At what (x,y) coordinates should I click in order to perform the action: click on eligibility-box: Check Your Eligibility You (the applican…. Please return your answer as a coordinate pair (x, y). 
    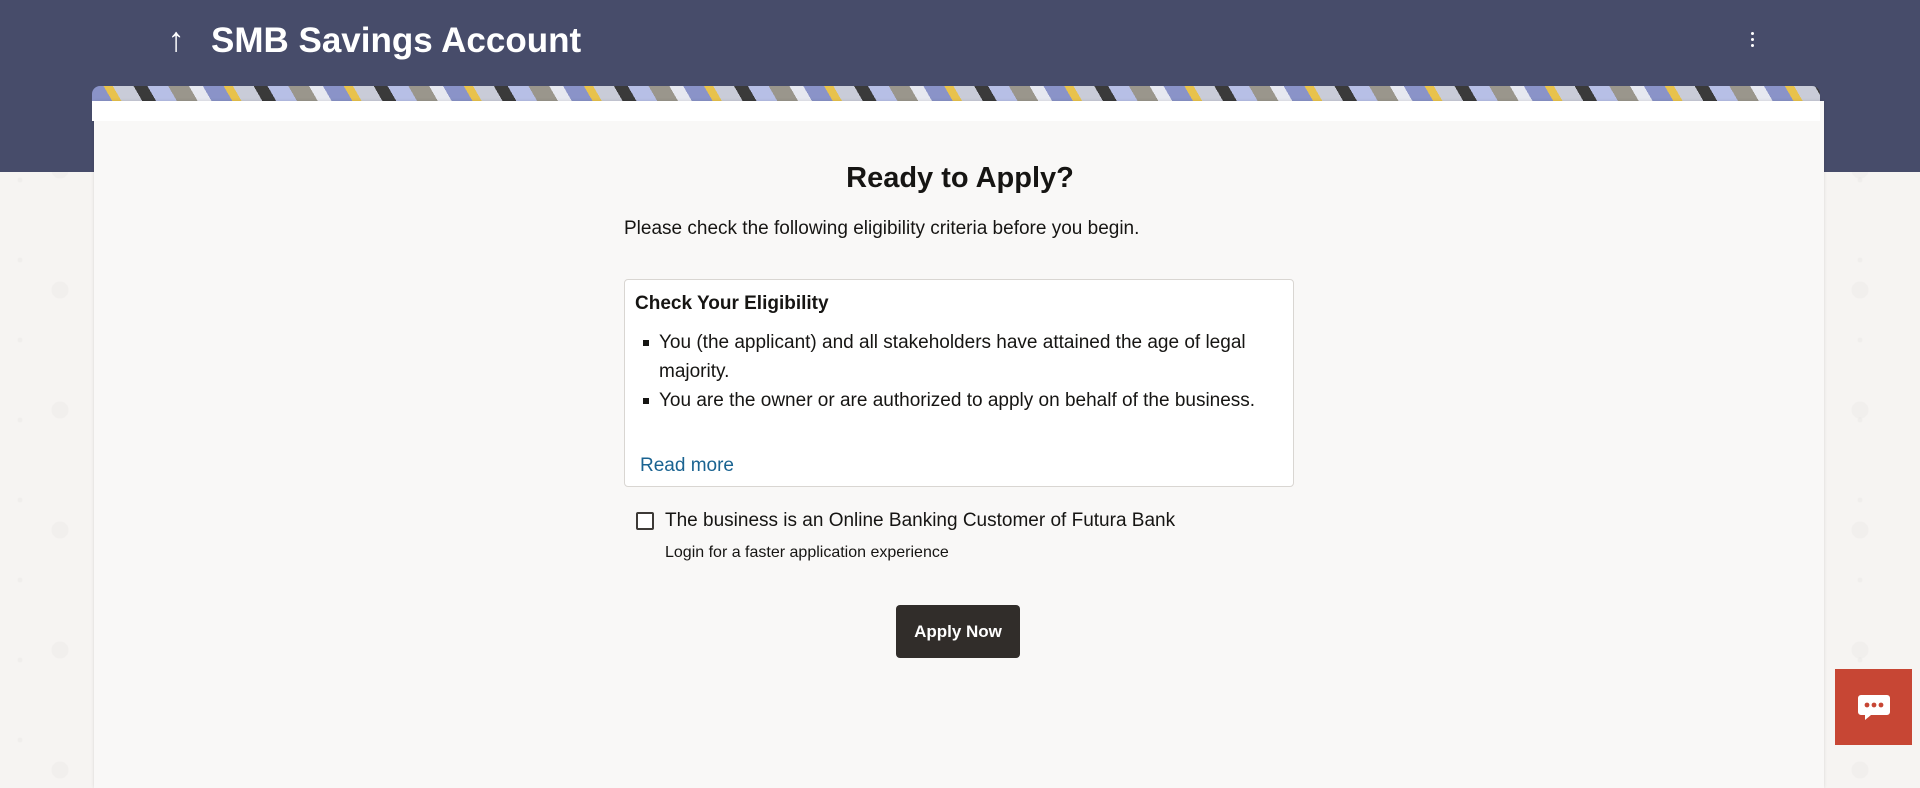
    Looking at the image, I should click on (959, 383).